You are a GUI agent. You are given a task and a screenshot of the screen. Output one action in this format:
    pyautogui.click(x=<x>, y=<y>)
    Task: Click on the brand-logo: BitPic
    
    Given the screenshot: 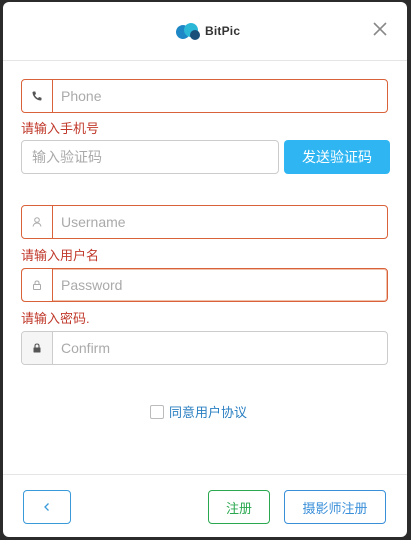 What is the action you would take?
    pyautogui.click(x=207, y=31)
    